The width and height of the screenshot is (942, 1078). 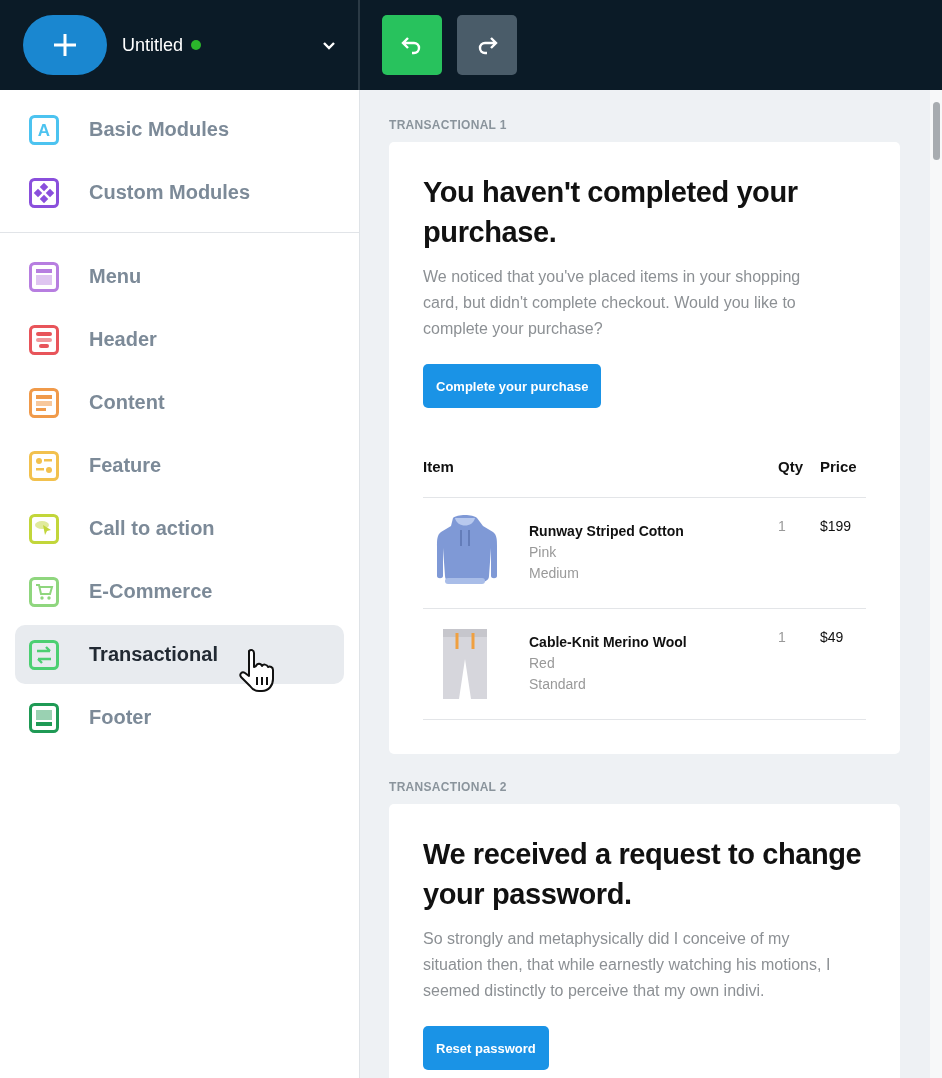 I want to click on email-card, so click(x=644, y=941).